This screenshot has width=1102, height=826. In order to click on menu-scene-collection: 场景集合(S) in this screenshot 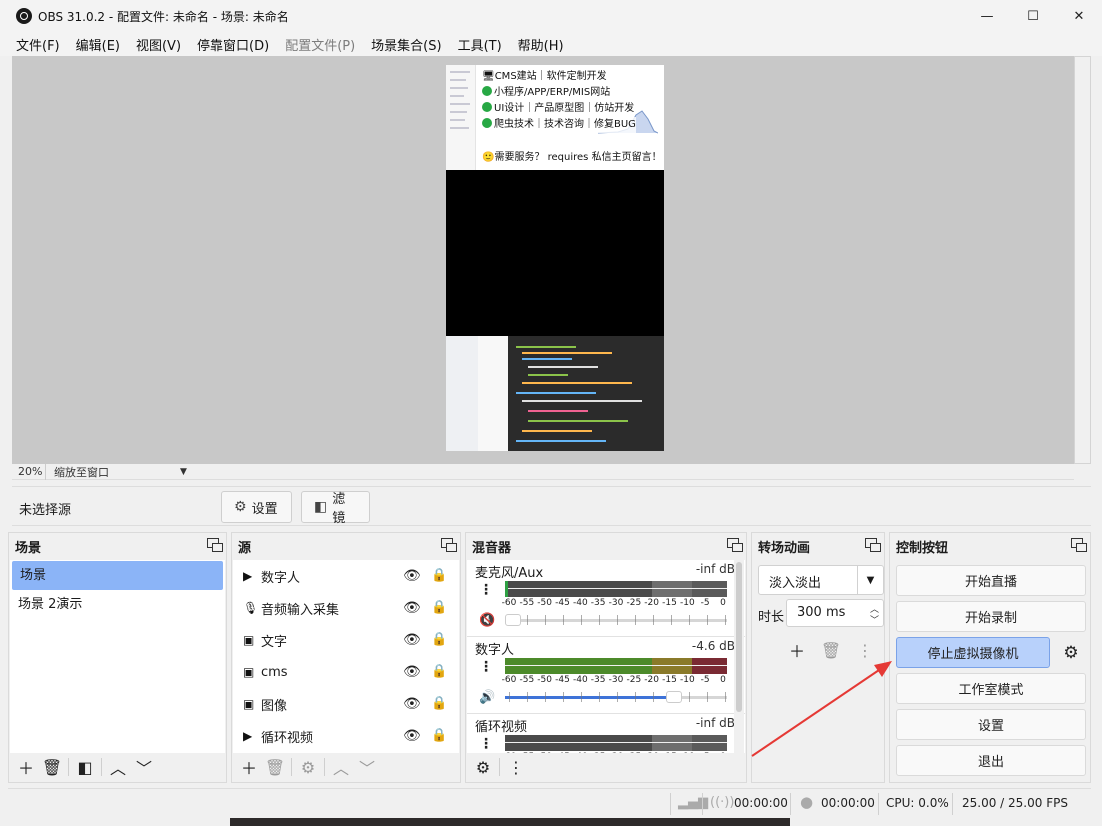, I will do `click(406, 44)`.